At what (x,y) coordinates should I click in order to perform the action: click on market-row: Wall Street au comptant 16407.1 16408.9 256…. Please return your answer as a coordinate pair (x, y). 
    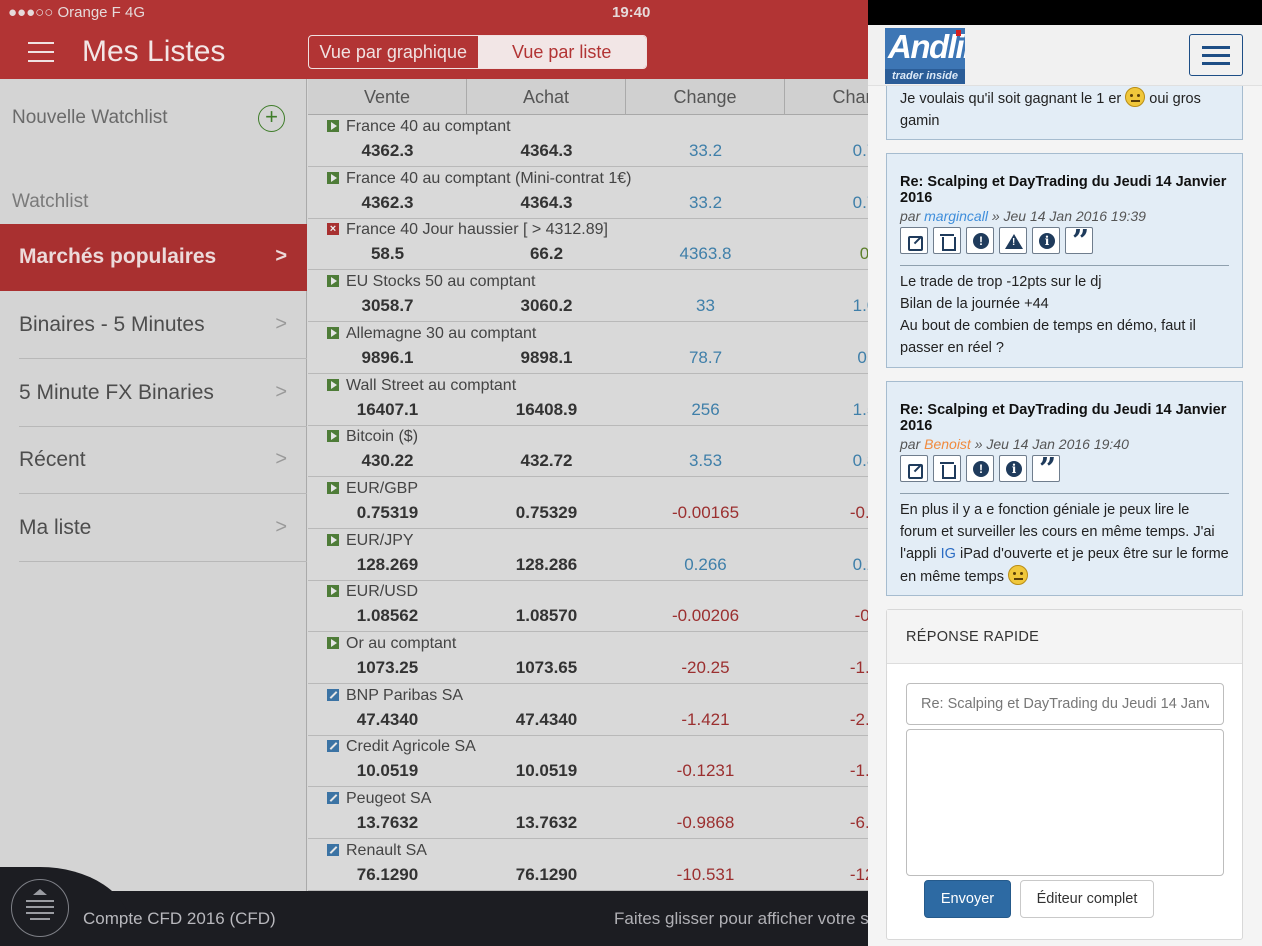
    Looking at the image, I should click on (588, 400).